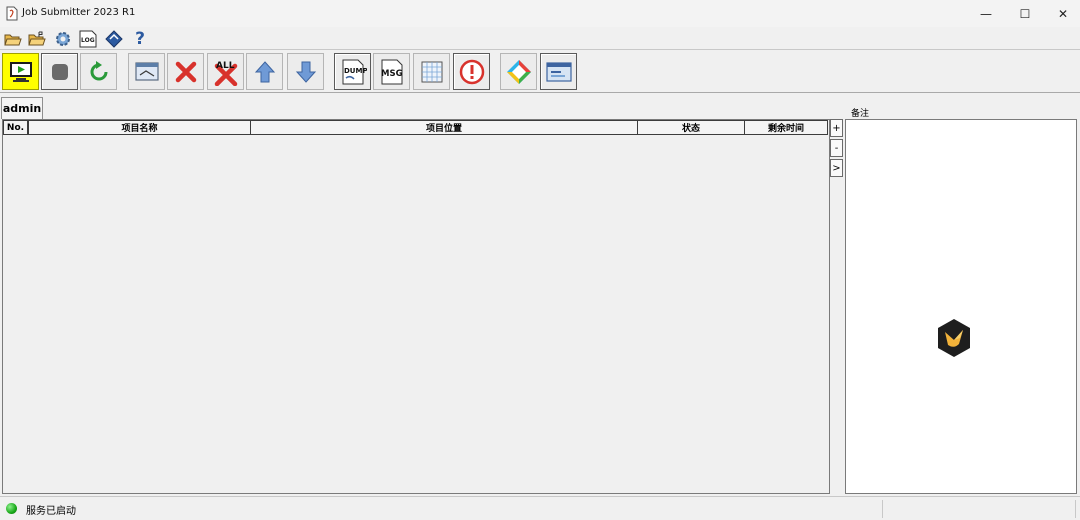 The height and width of the screenshot is (520, 1080). I want to click on menu-icon-bar: LOG ?, so click(540, 39).